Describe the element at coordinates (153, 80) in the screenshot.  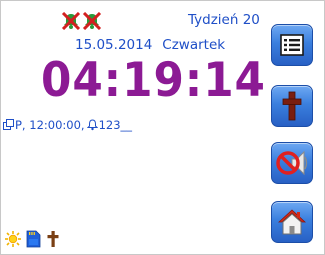
I see `clock-time: 04:19:14` at that location.